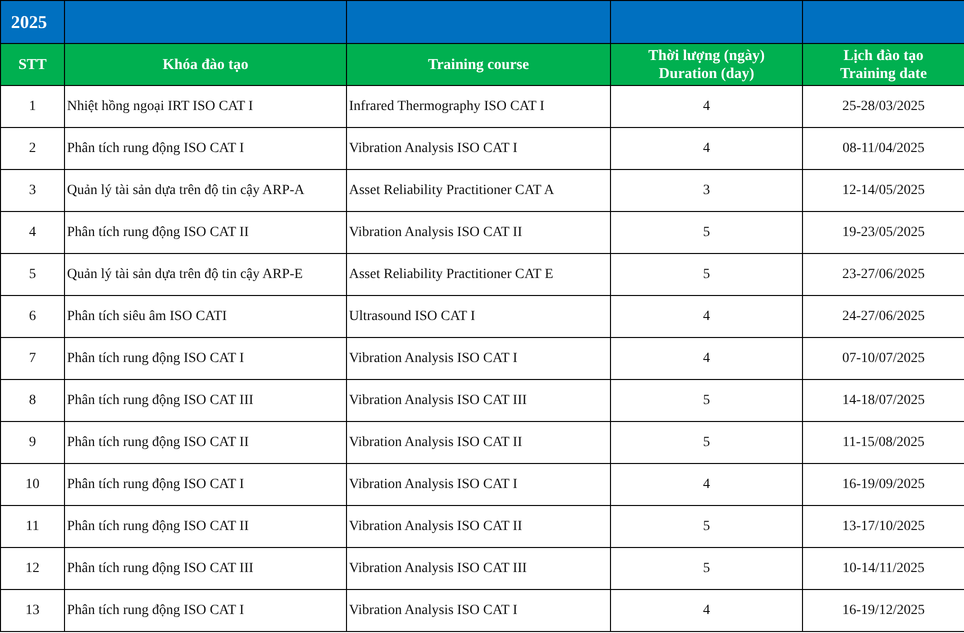 This screenshot has height=633, width=964. I want to click on table-cell: 1, so click(32, 107).